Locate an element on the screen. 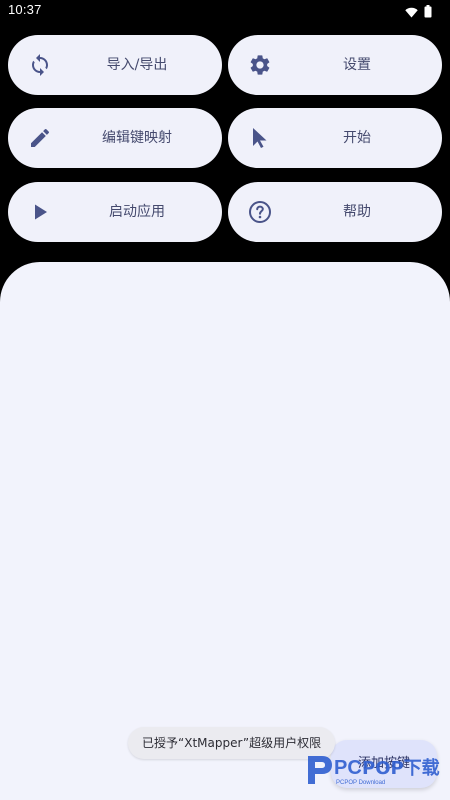 This screenshot has height=800, width=450. status-bar: 10:37 is located at coordinates (225, 11).